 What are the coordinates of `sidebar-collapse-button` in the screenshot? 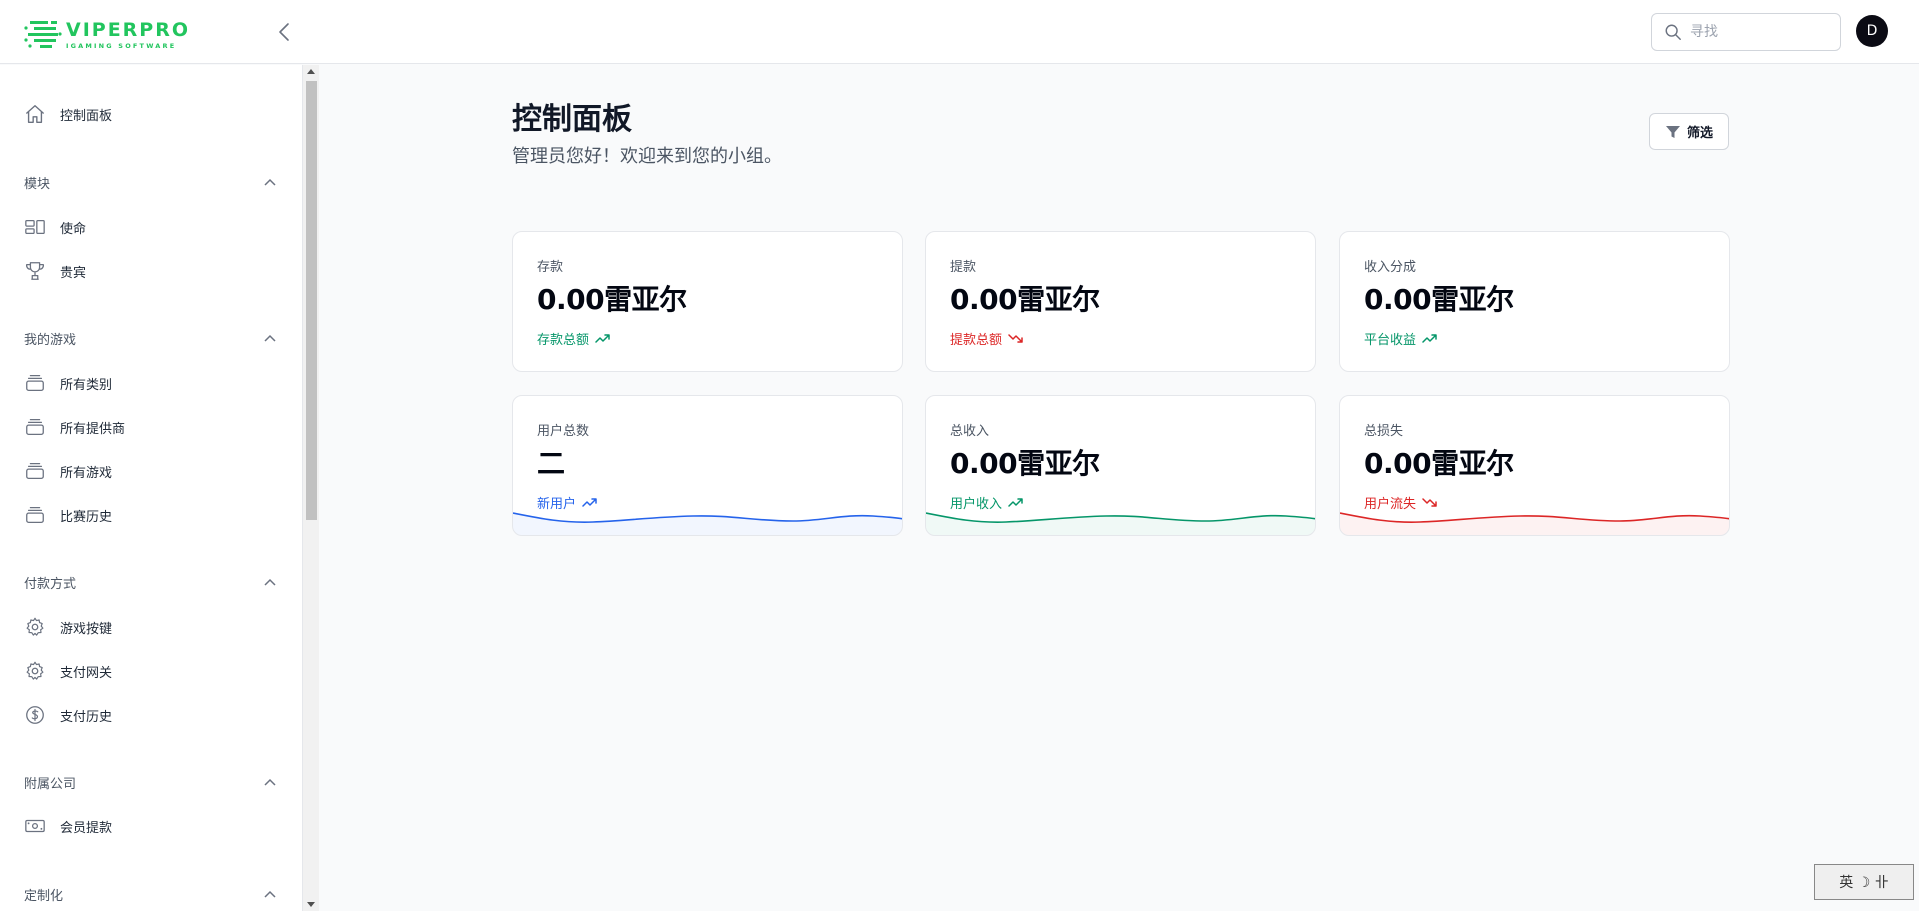 It's located at (284, 32).